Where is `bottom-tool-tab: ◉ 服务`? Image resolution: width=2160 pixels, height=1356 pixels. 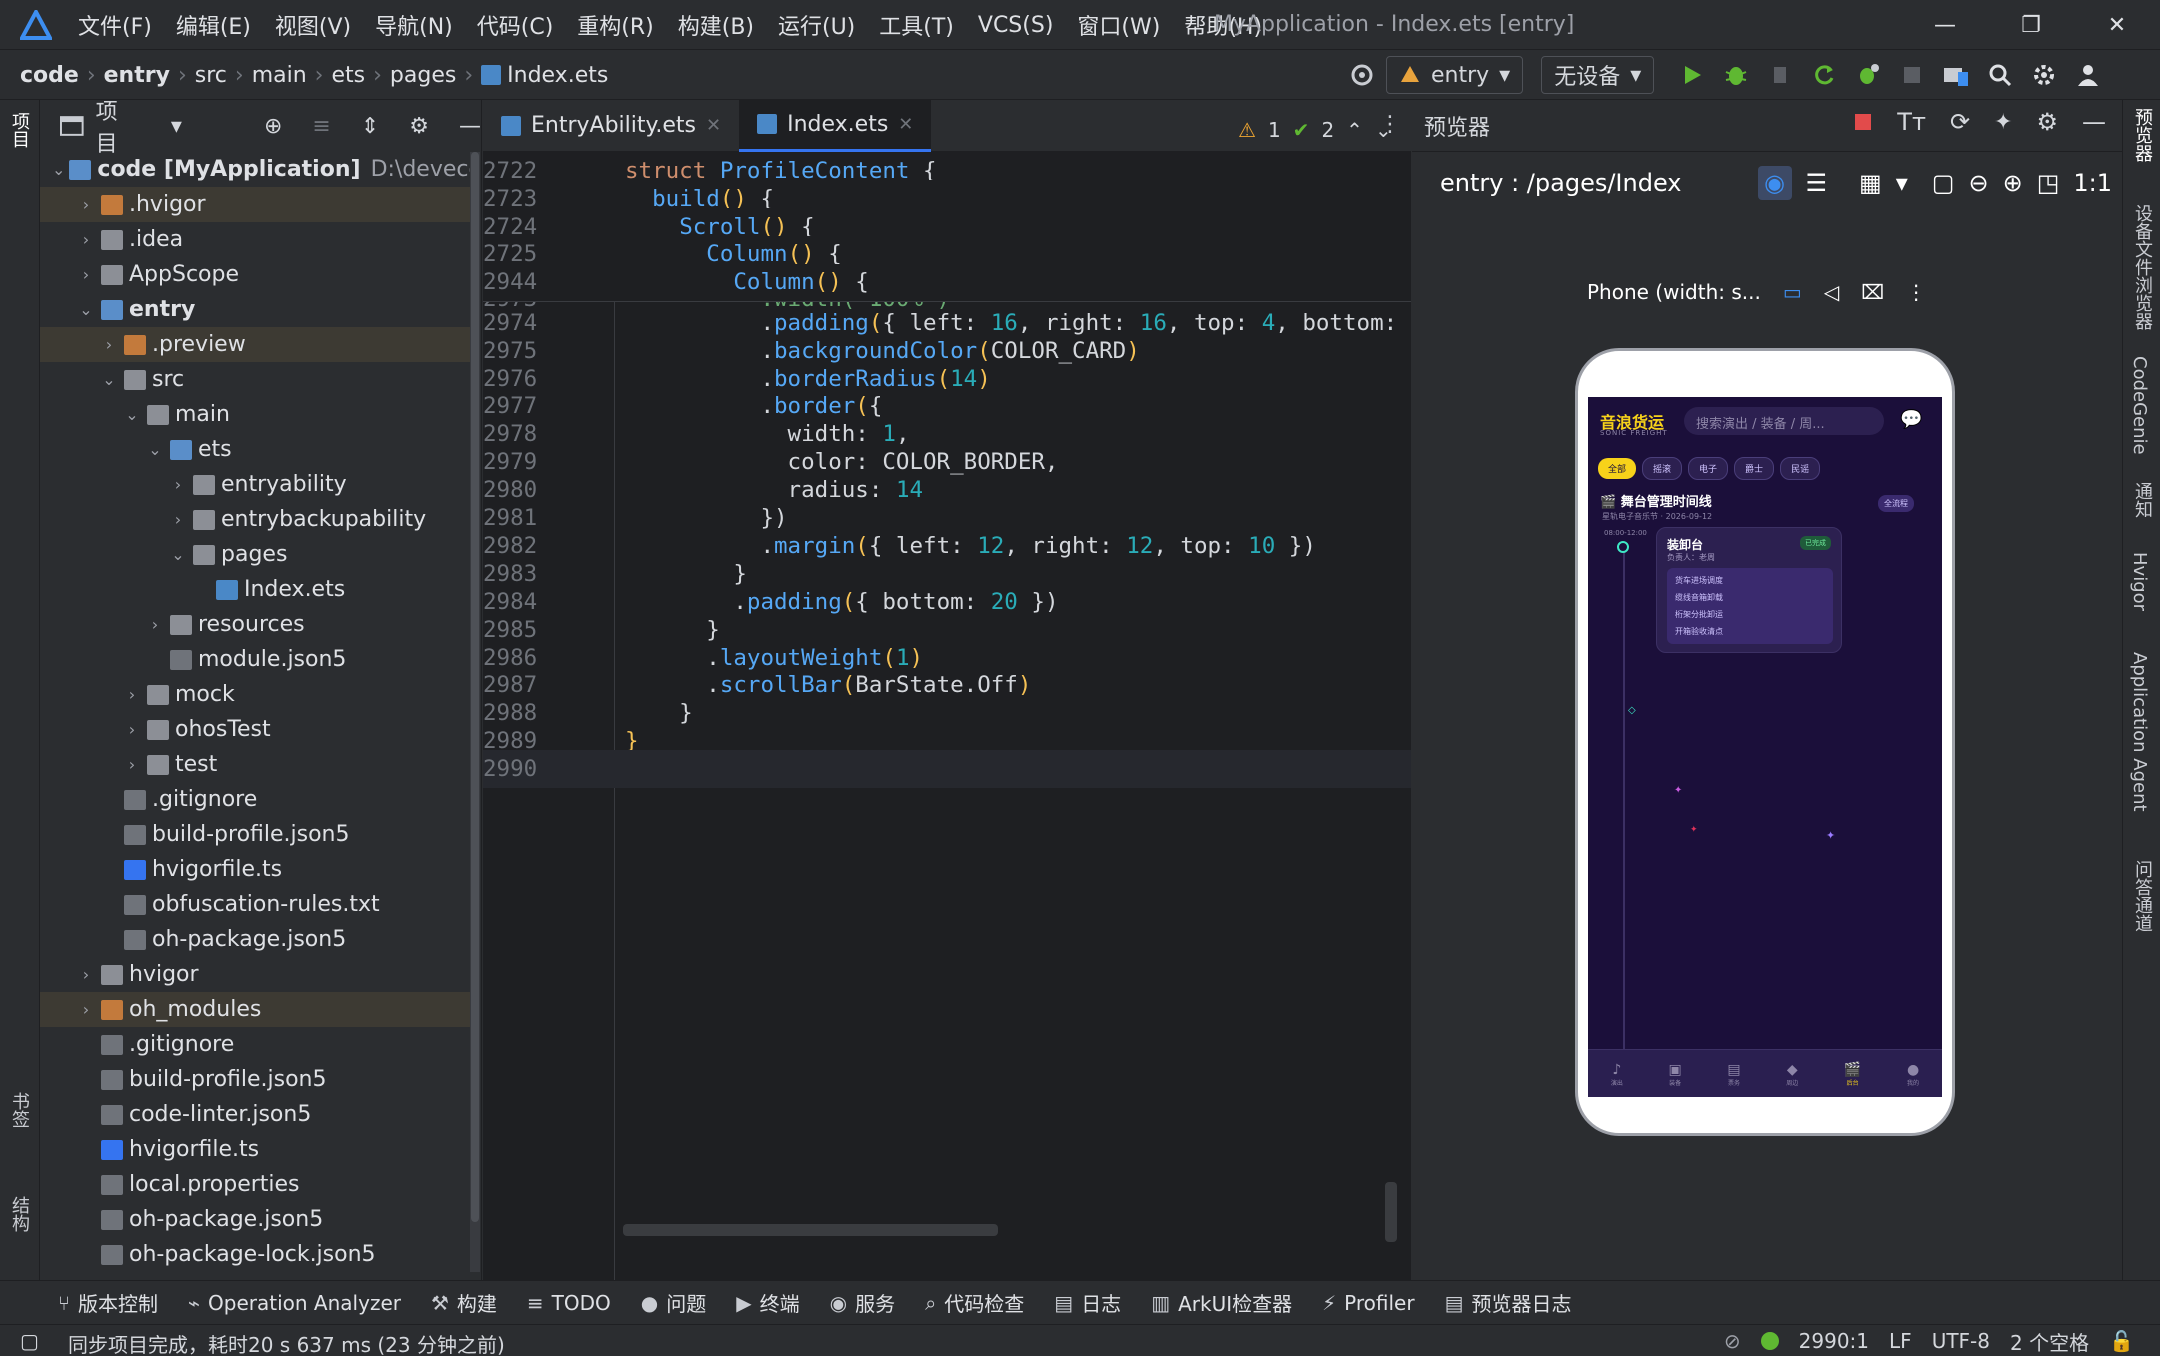
bottom-tool-tab: ◉ 服务 is located at coordinates (862, 1302).